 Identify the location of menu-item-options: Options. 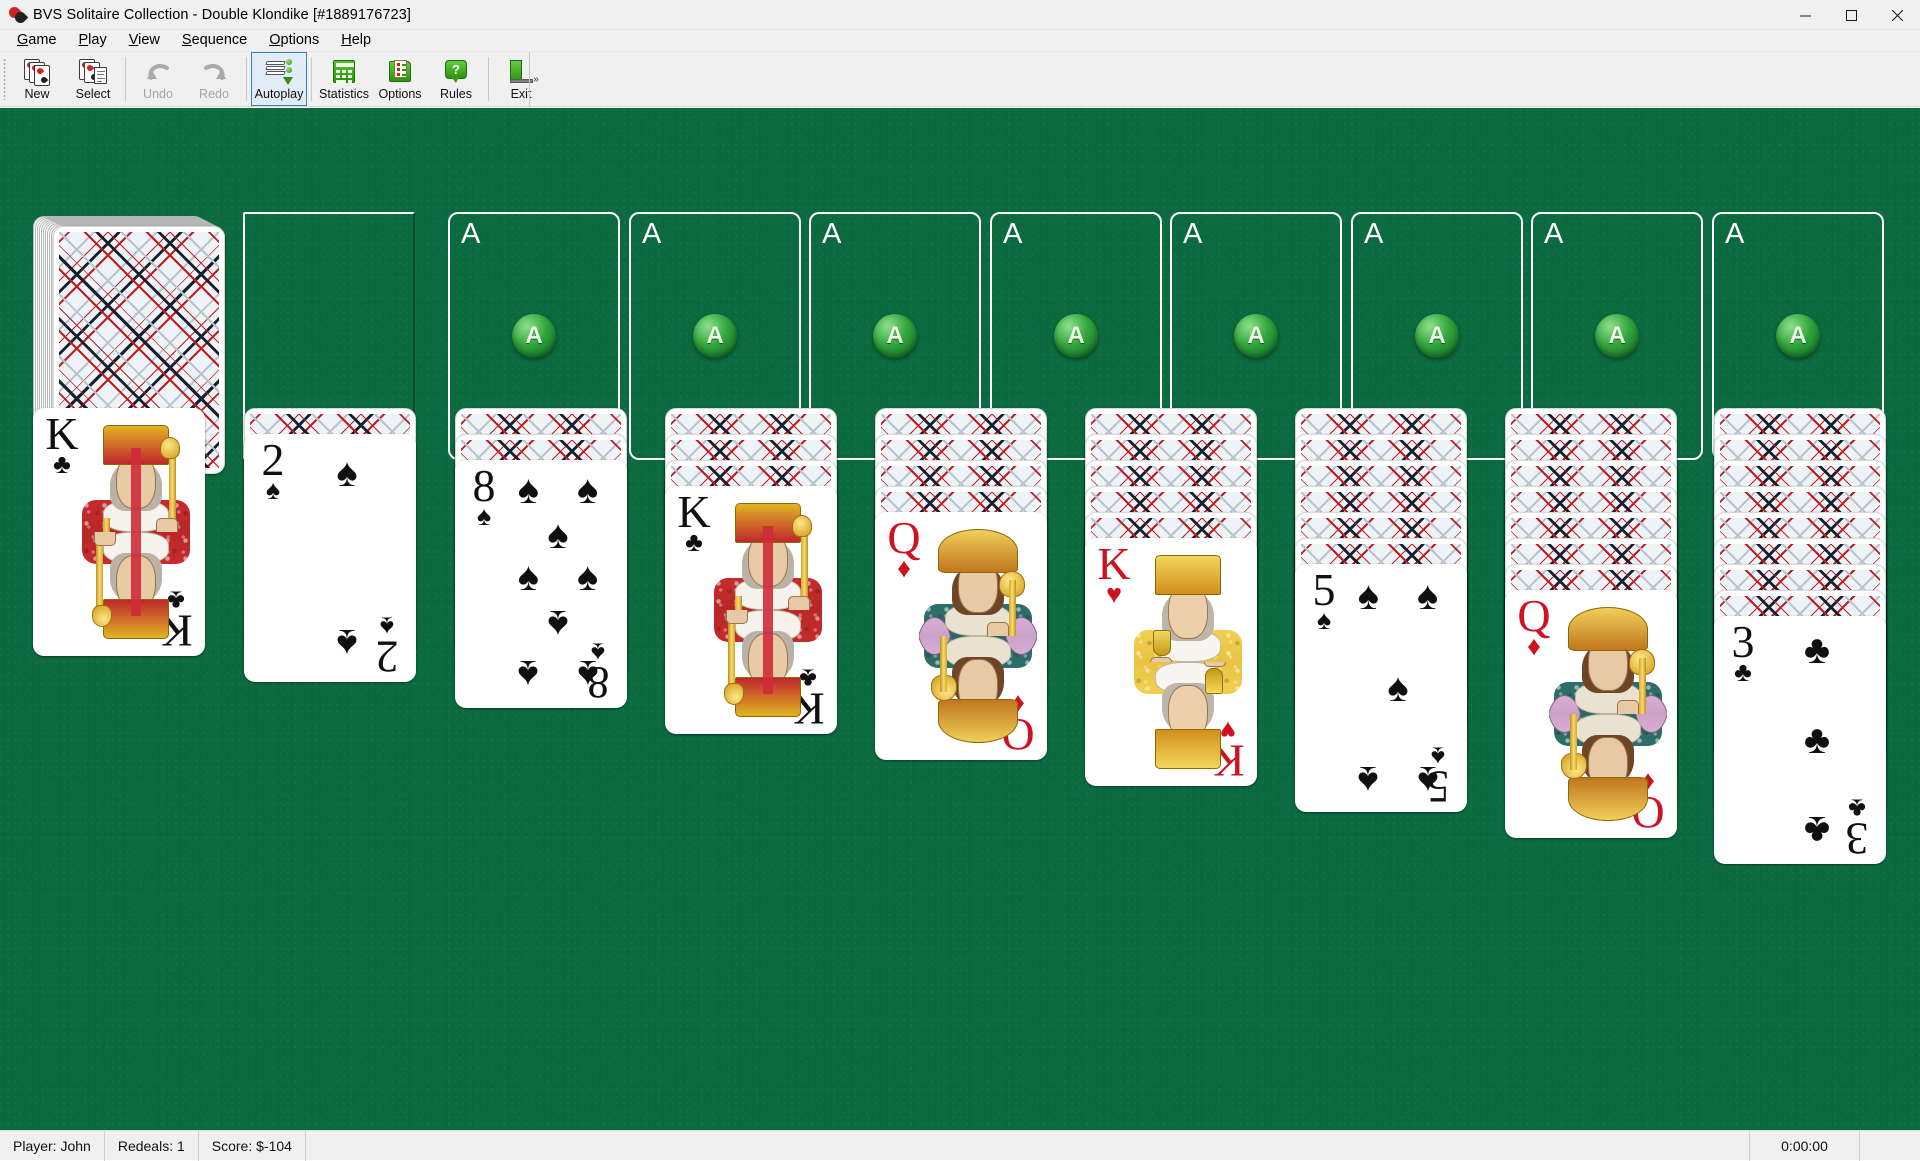
(294, 40).